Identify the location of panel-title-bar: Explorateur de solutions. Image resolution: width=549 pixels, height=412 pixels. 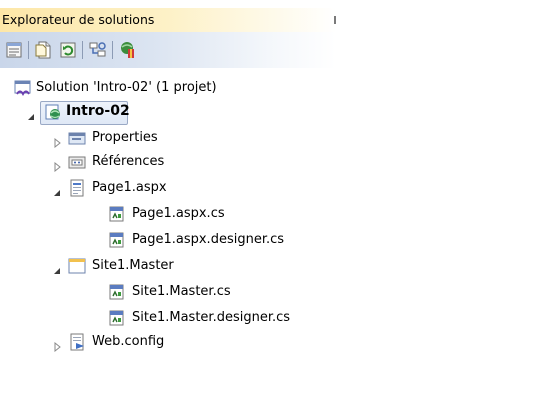
(168, 20).